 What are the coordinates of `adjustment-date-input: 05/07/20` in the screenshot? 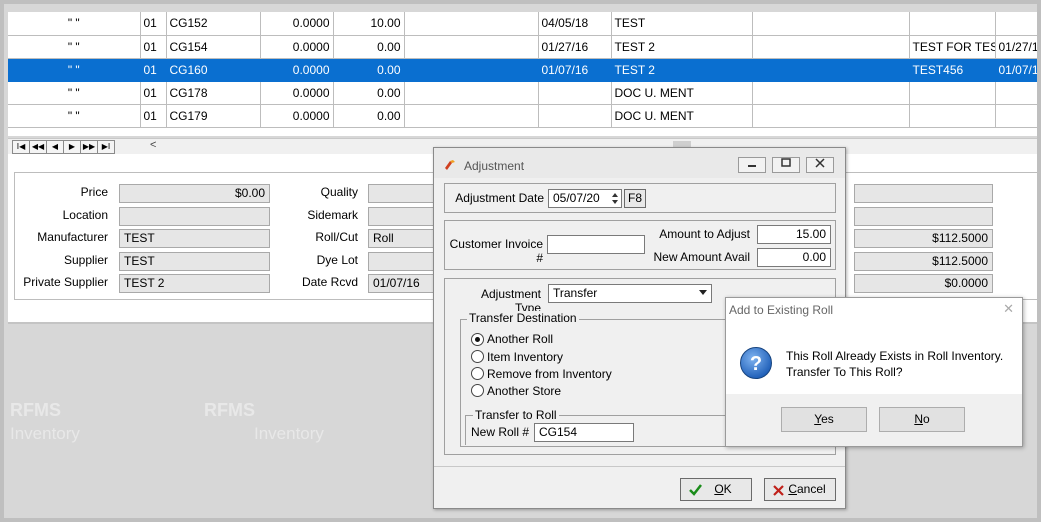 It's located at (585, 198).